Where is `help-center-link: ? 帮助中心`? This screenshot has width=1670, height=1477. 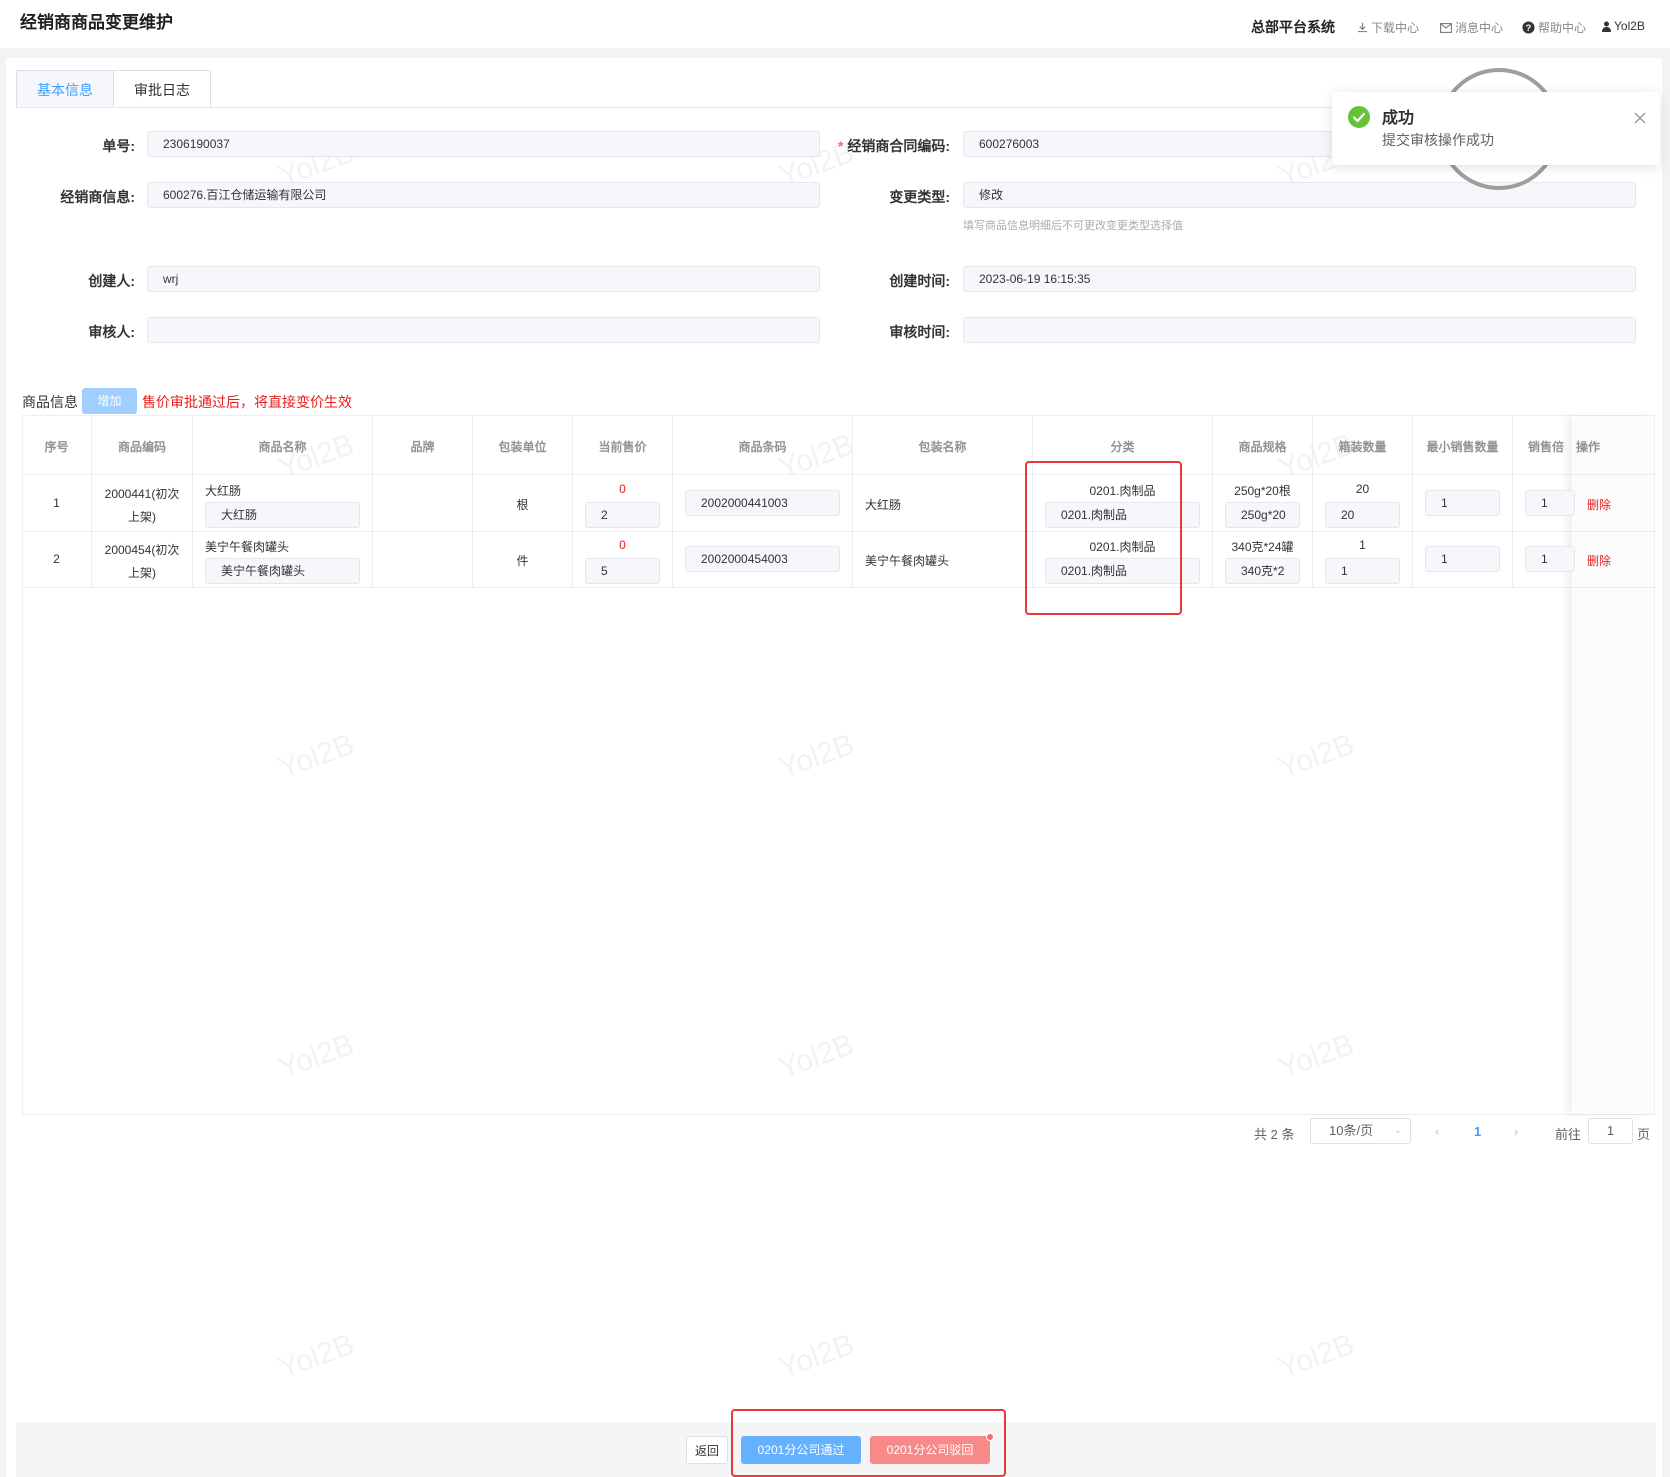 help-center-link: ? 帮助中心 is located at coordinates (1554, 27).